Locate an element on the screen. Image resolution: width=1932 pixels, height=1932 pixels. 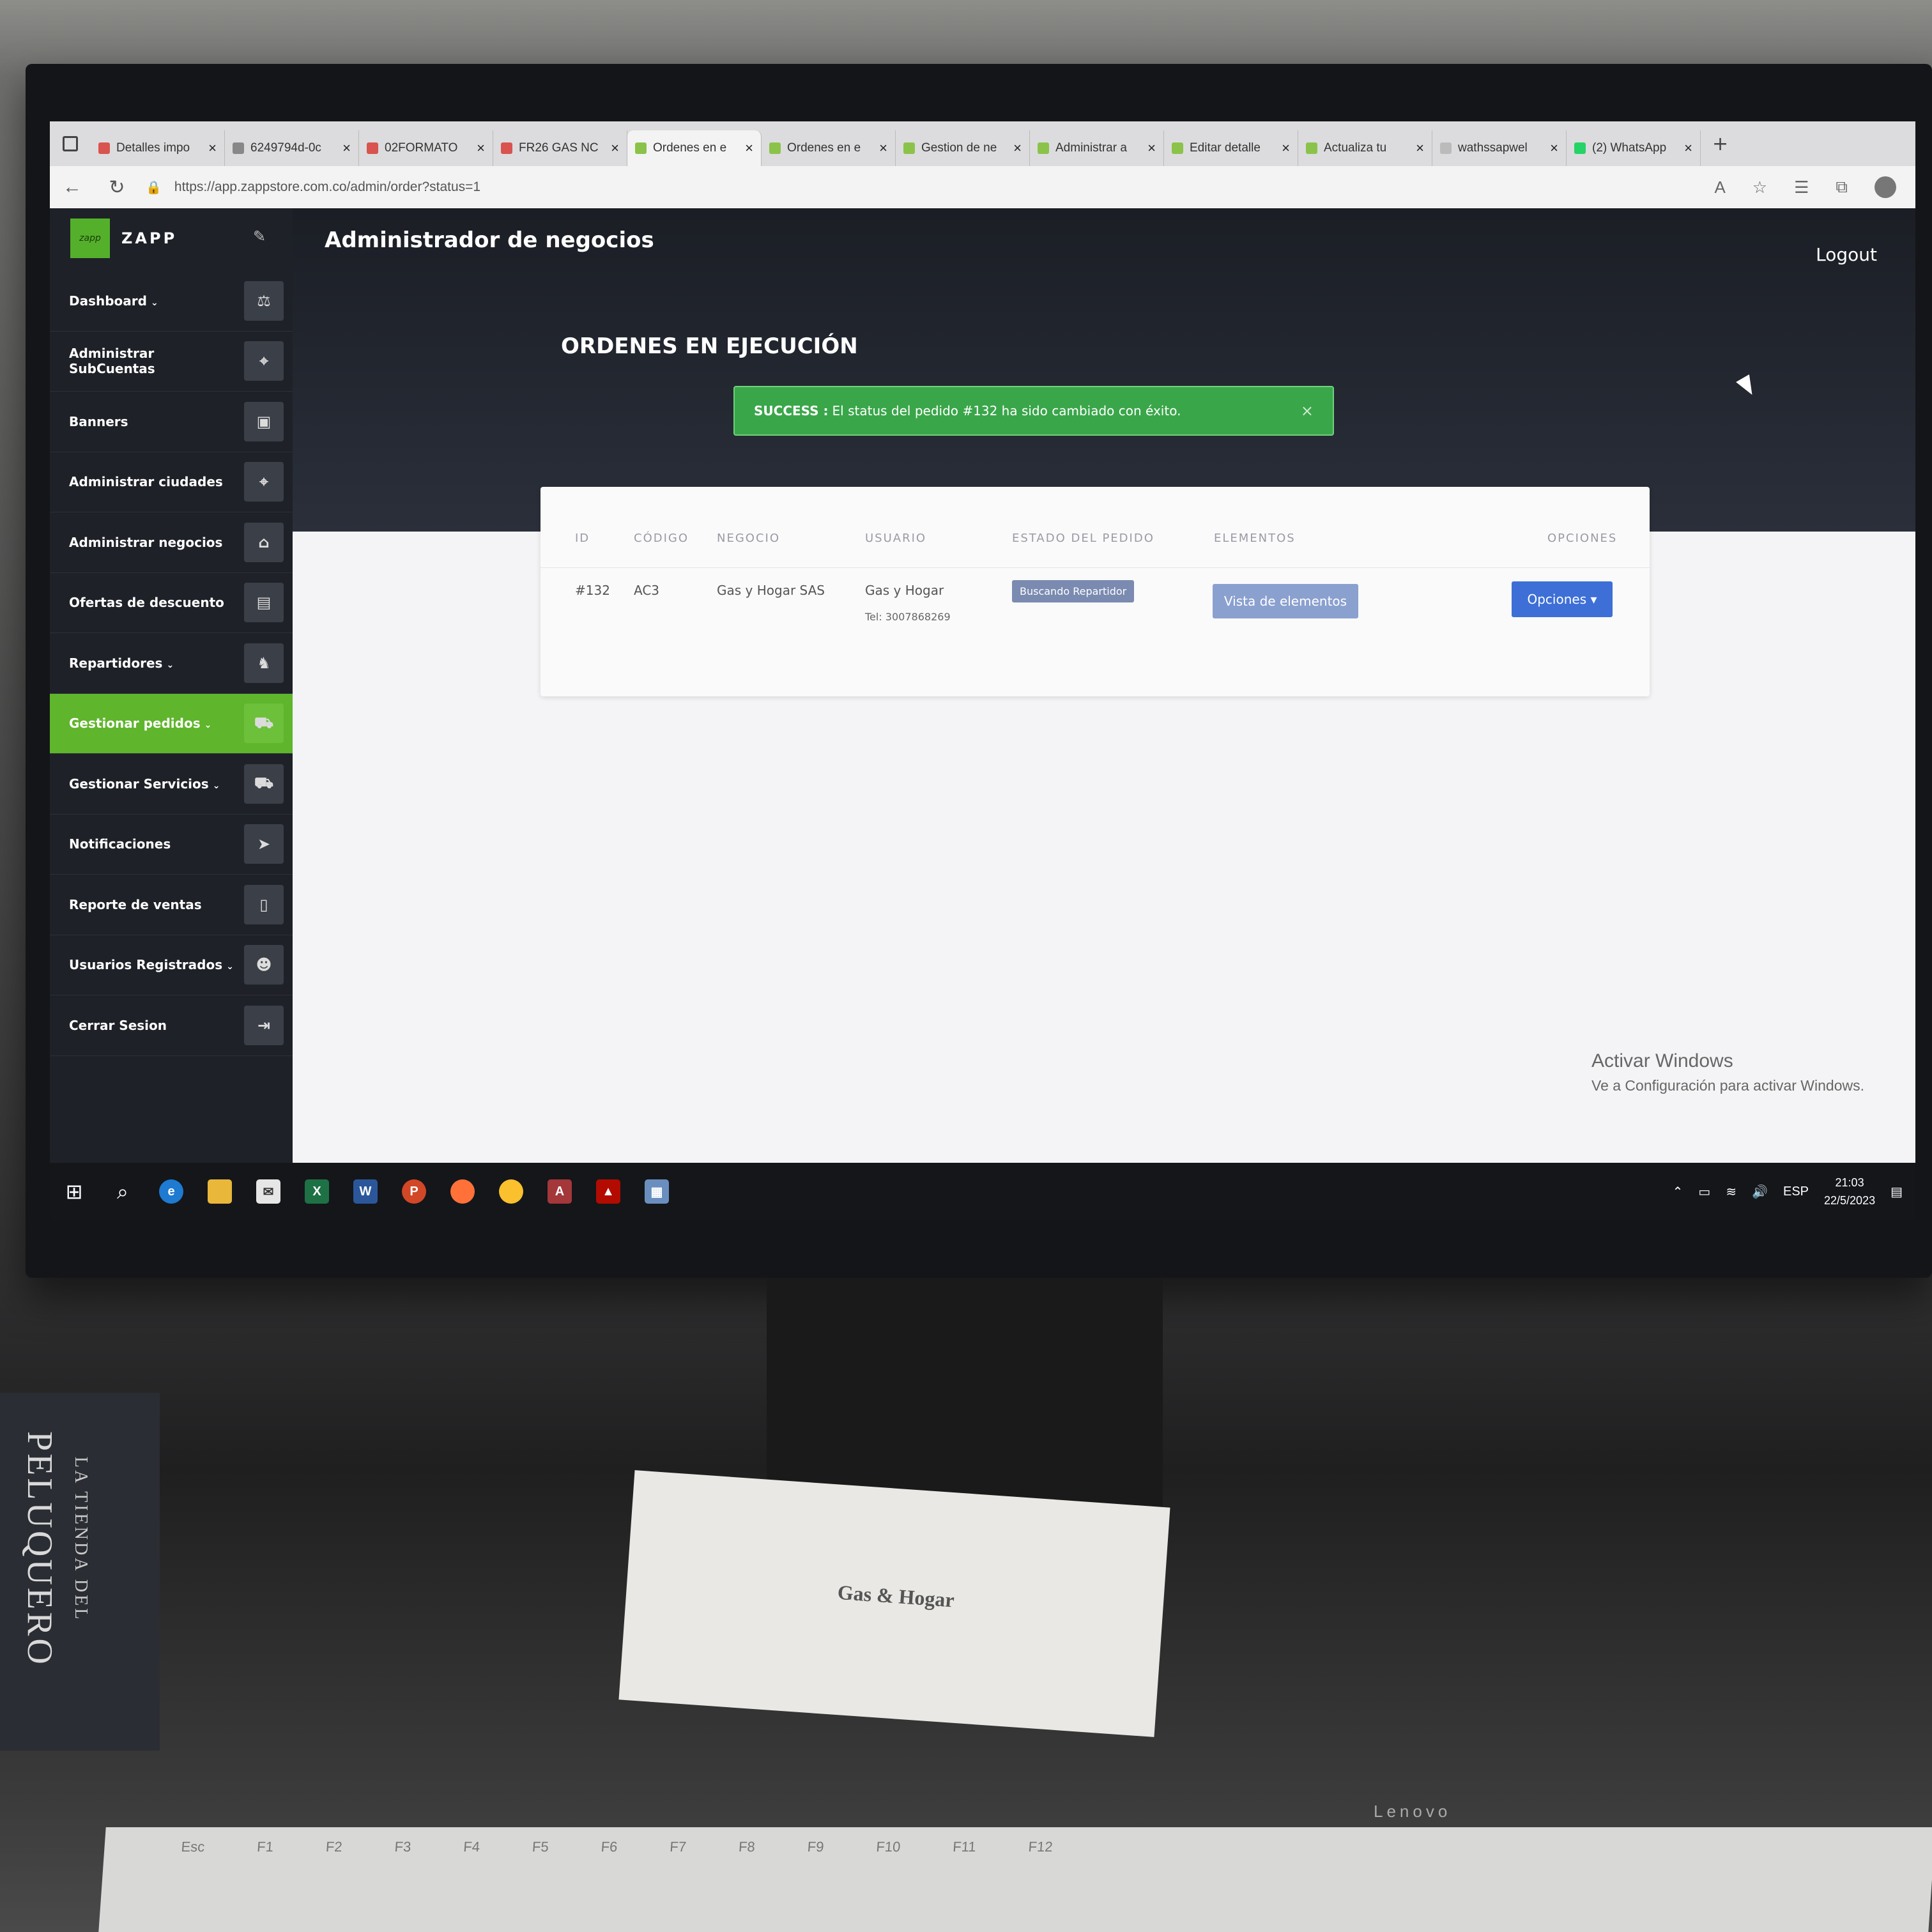
browser-tab: FR26 GAS NC × is located at coordinates (560, 148).